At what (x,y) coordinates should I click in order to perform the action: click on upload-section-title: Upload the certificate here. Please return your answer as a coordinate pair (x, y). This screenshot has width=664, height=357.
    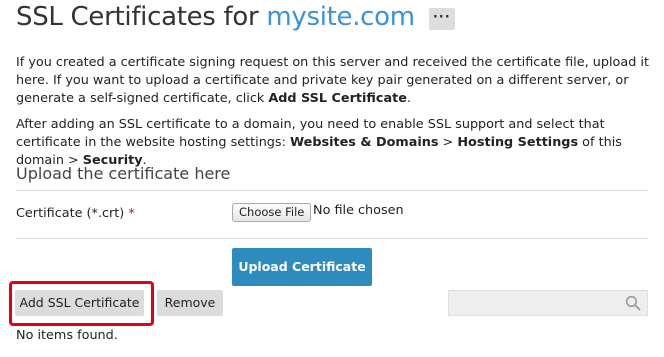
    Looking at the image, I should click on (123, 173).